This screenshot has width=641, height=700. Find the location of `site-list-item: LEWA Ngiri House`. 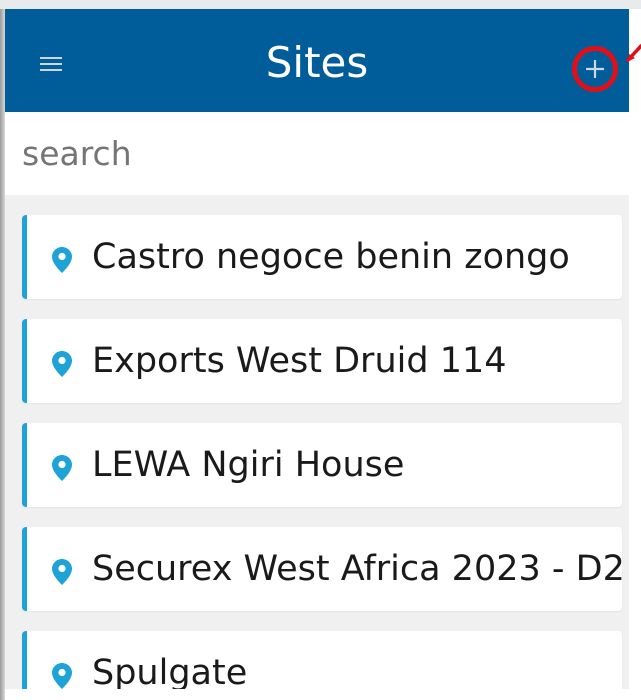

site-list-item: LEWA Ngiri House is located at coordinates (322, 465).